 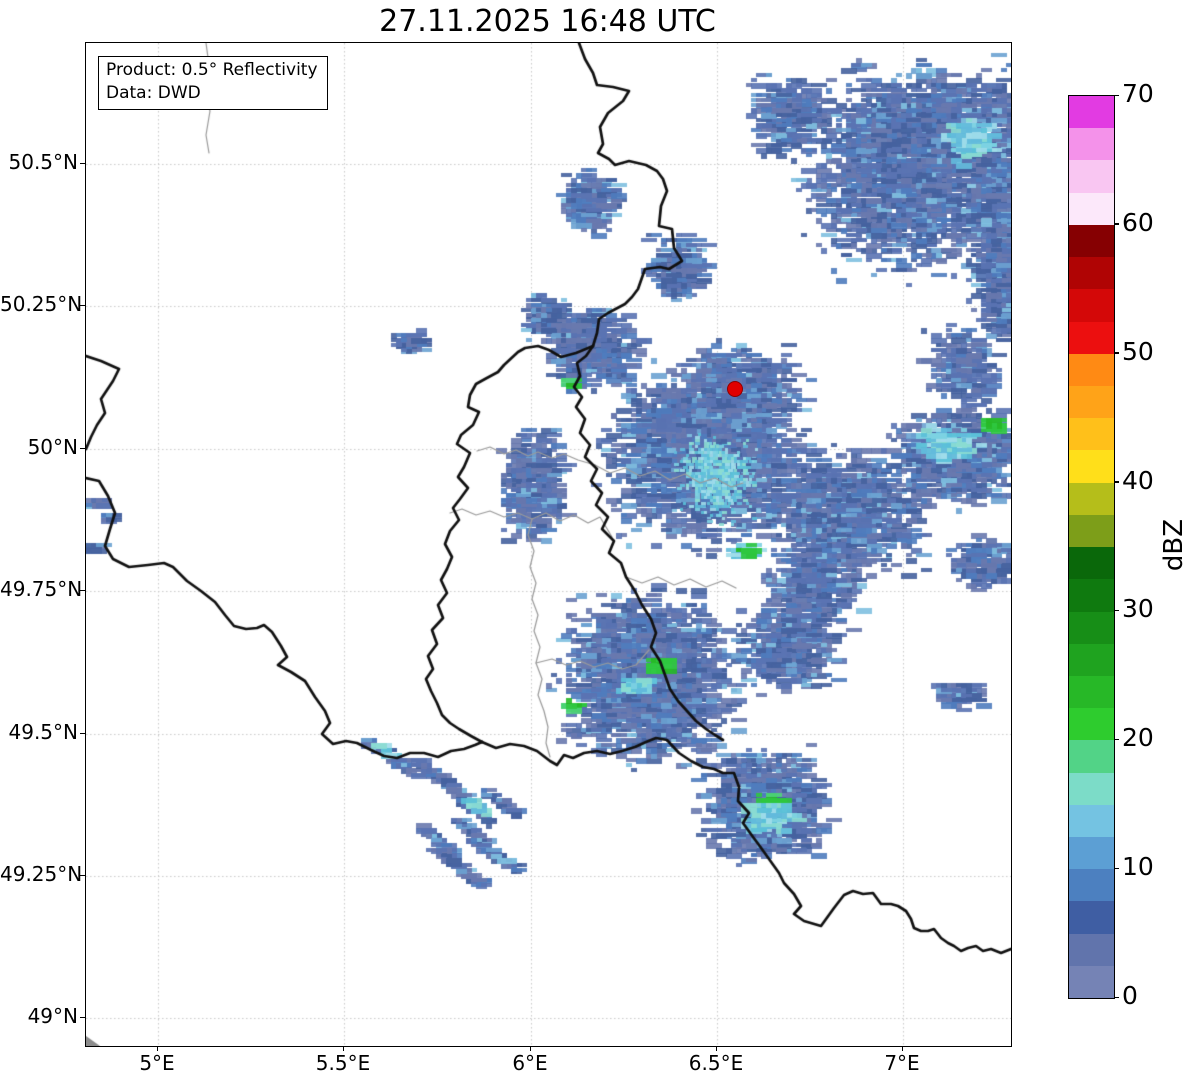 What do you see at coordinates (1138, 93) in the screenshot?
I see `colorbar-tick-label: 70` at bounding box center [1138, 93].